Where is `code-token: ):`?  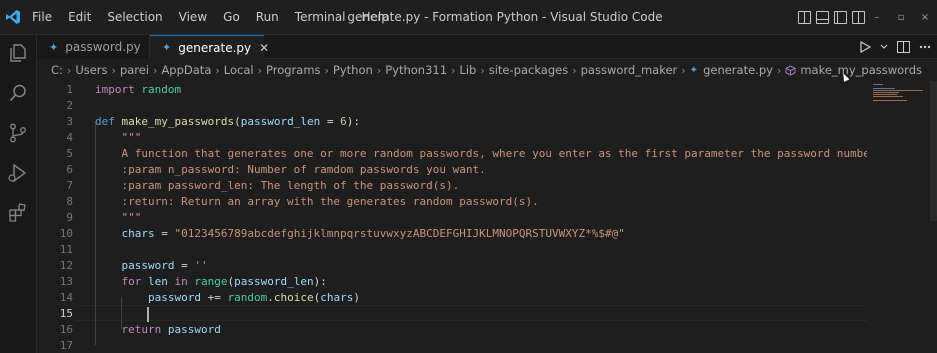
code-token: ): is located at coordinates (320, 281).